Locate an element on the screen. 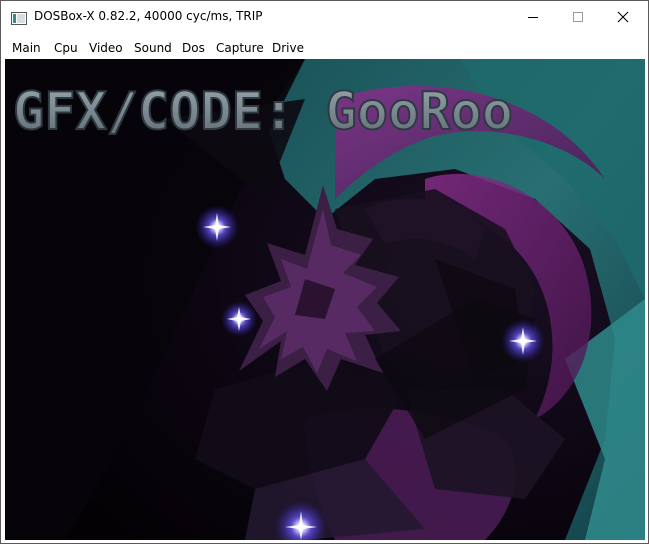 The image size is (649, 544). window-title: DOSBox-X 0.82.2, 40000 cyc/ms, TRIP is located at coordinates (148, 16).